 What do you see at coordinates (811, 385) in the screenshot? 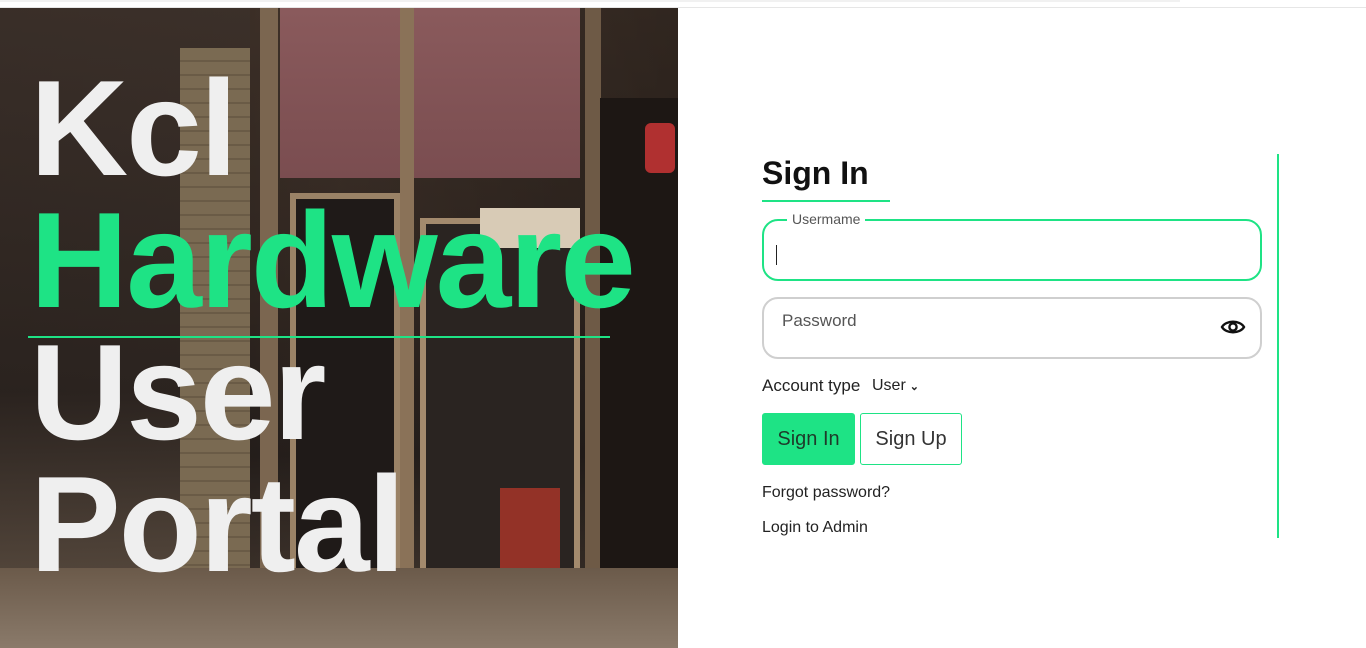
I see `account-type-label: Account type` at bounding box center [811, 385].